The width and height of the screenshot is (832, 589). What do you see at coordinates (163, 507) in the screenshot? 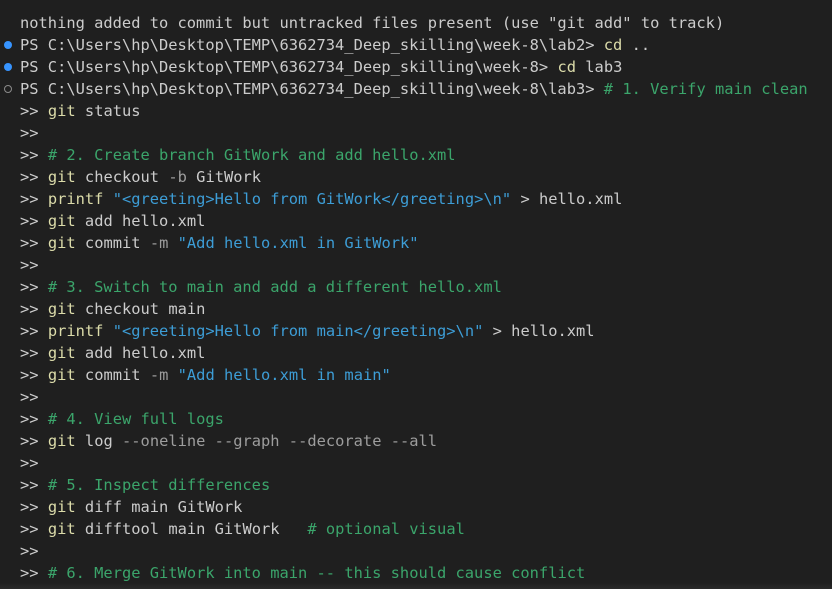
I see `command-args: diff main GitWork` at bounding box center [163, 507].